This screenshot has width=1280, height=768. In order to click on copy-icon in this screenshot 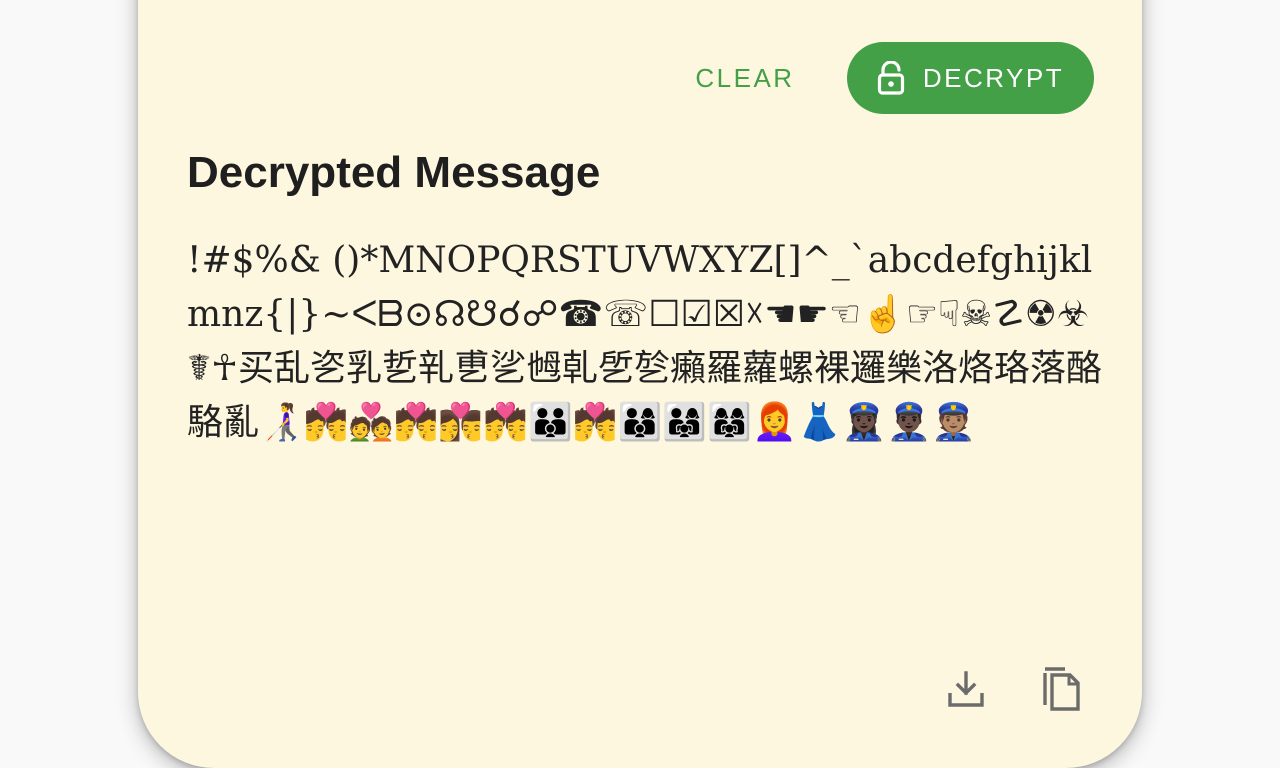, I will do `click(1061, 690)`.